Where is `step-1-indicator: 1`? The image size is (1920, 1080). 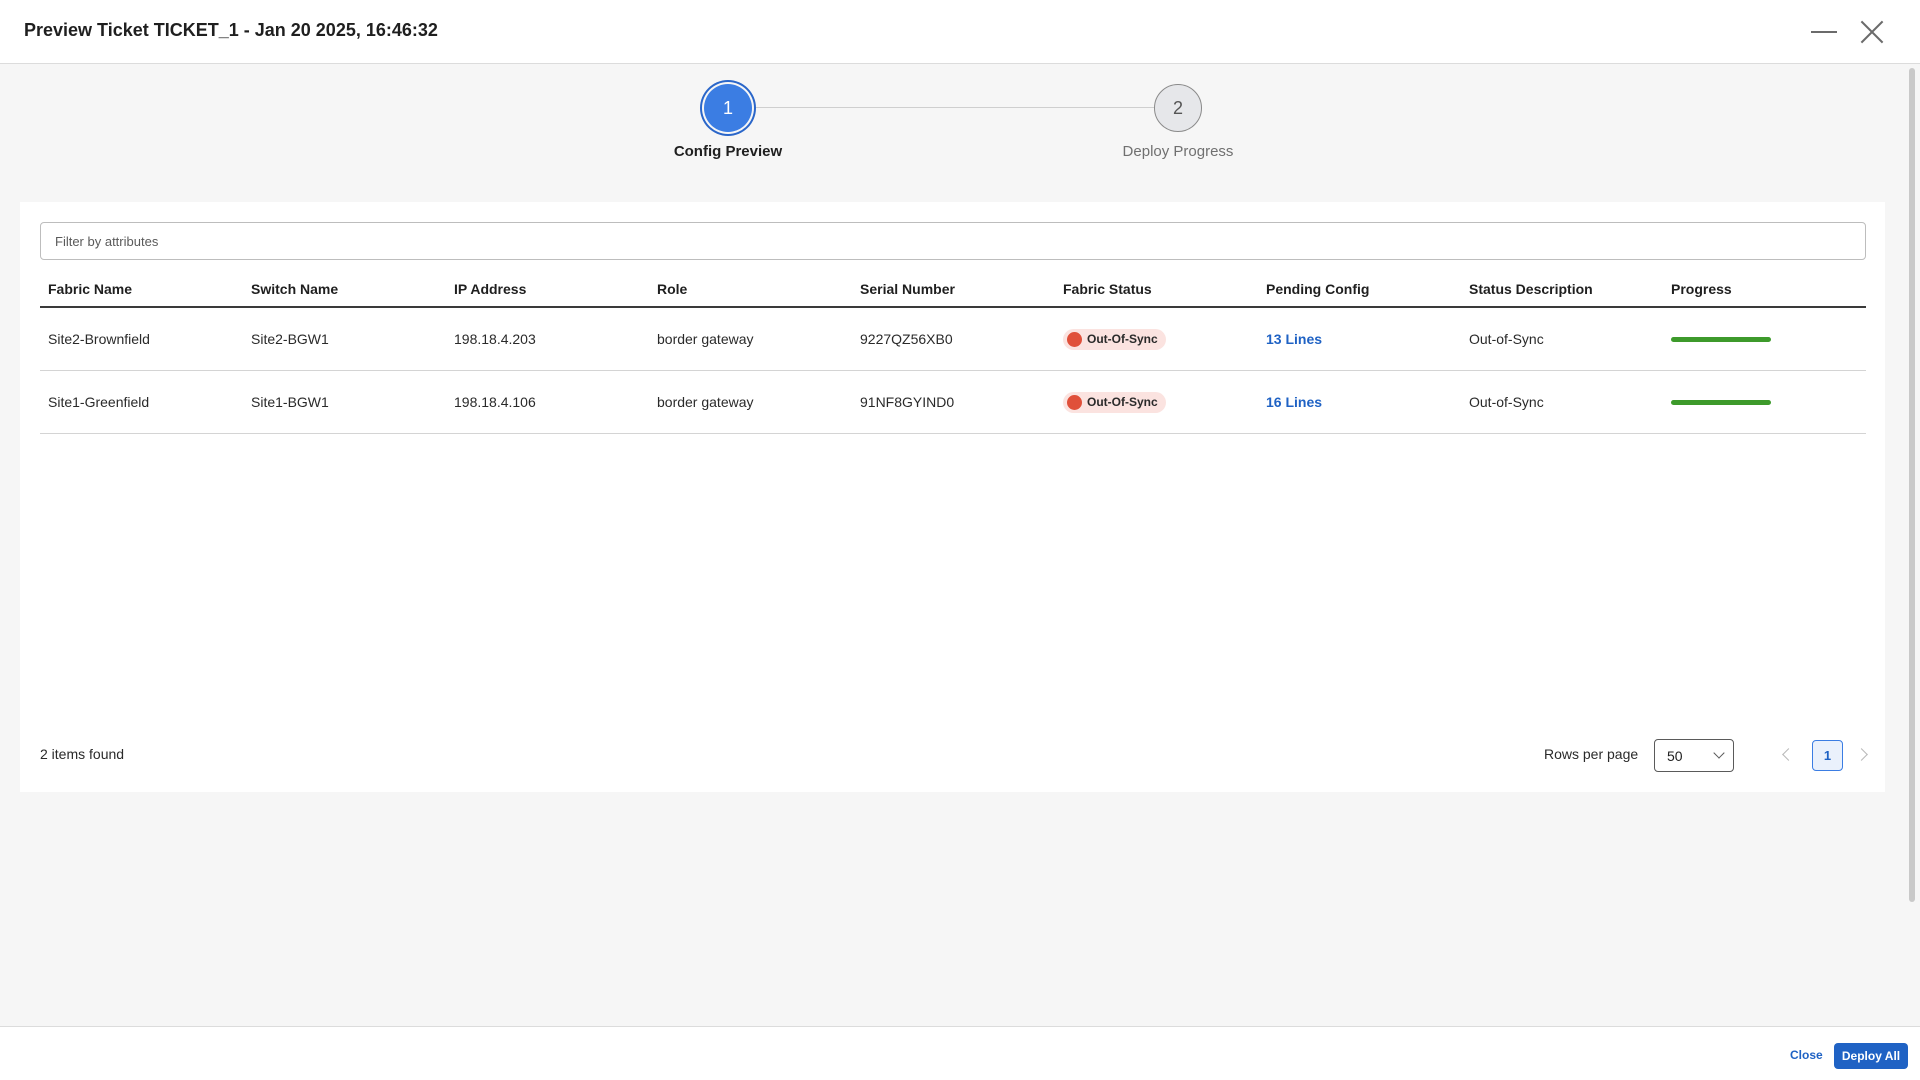 step-1-indicator: 1 is located at coordinates (728, 108).